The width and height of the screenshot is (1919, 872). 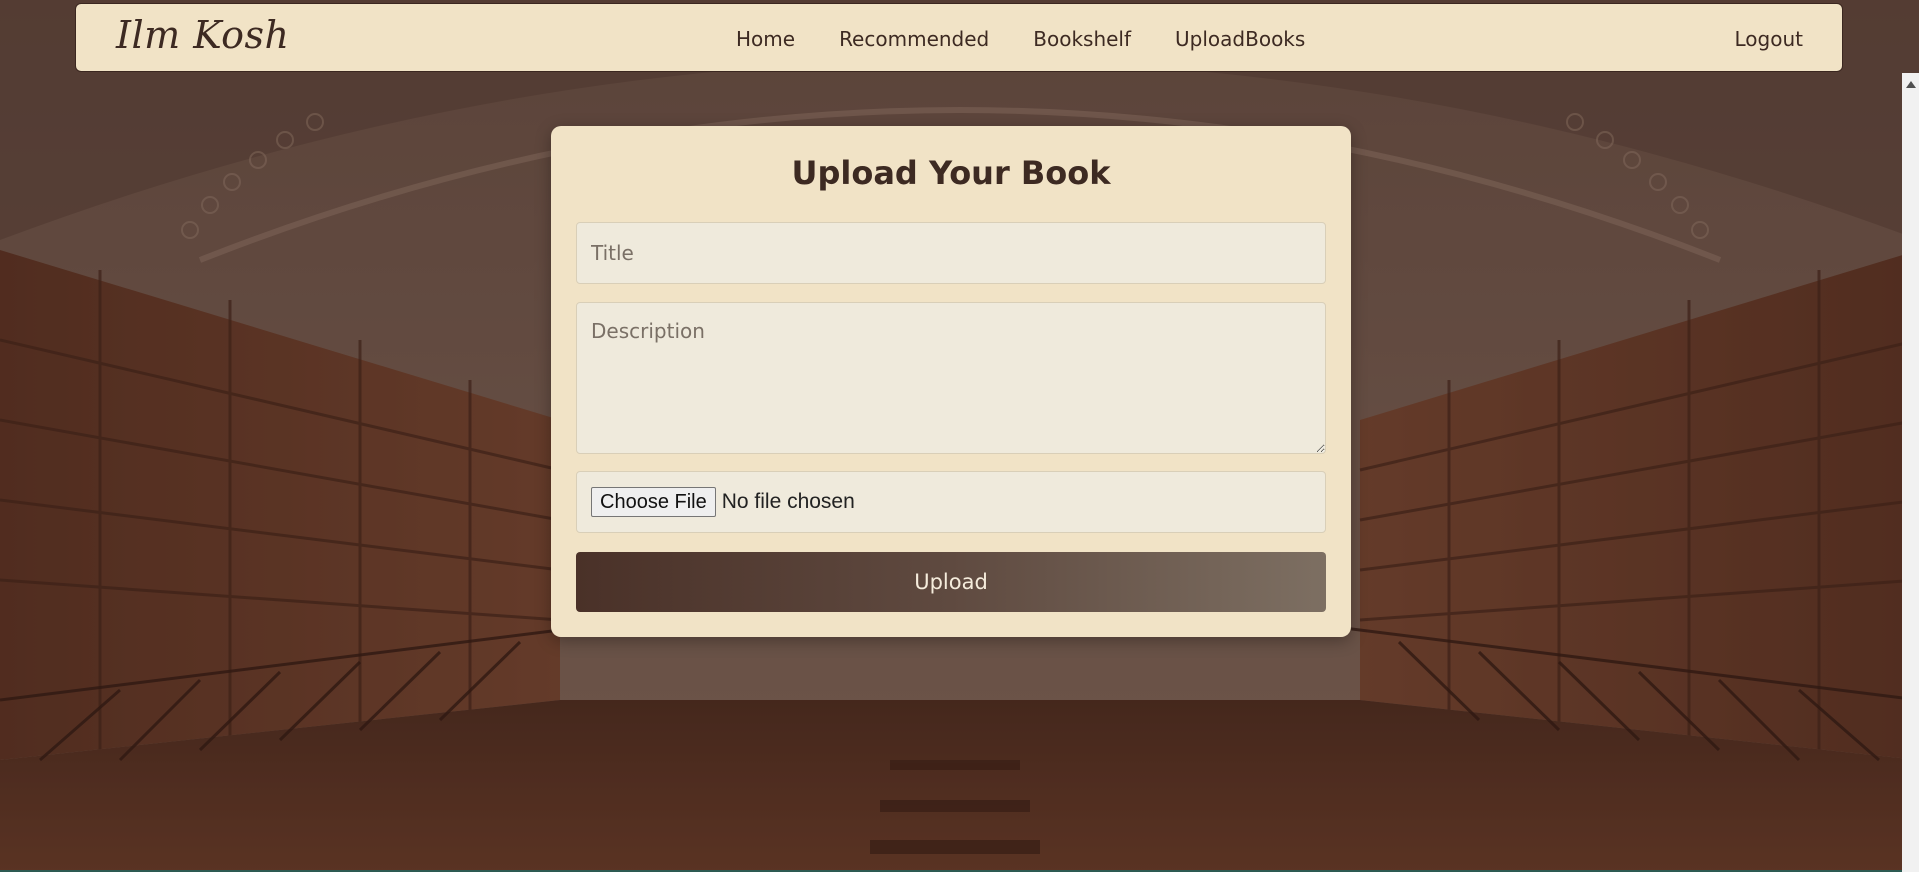 What do you see at coordinates (951, 502) in the screenshot?
I see `file-input: Choose File No file chosen` at bounding box center [951, 502].